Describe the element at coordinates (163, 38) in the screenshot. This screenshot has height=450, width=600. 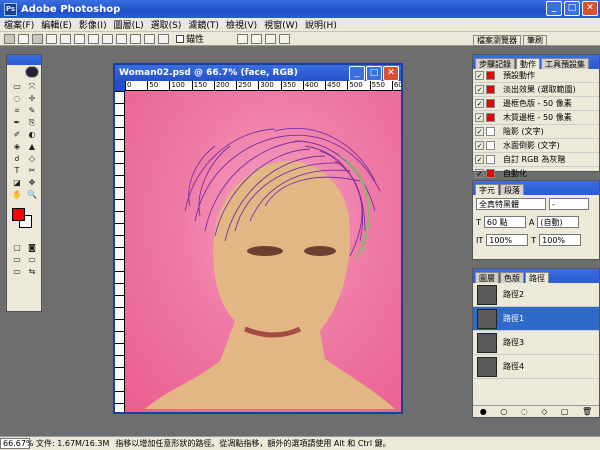
I see `custom-shape-icon` at that location.